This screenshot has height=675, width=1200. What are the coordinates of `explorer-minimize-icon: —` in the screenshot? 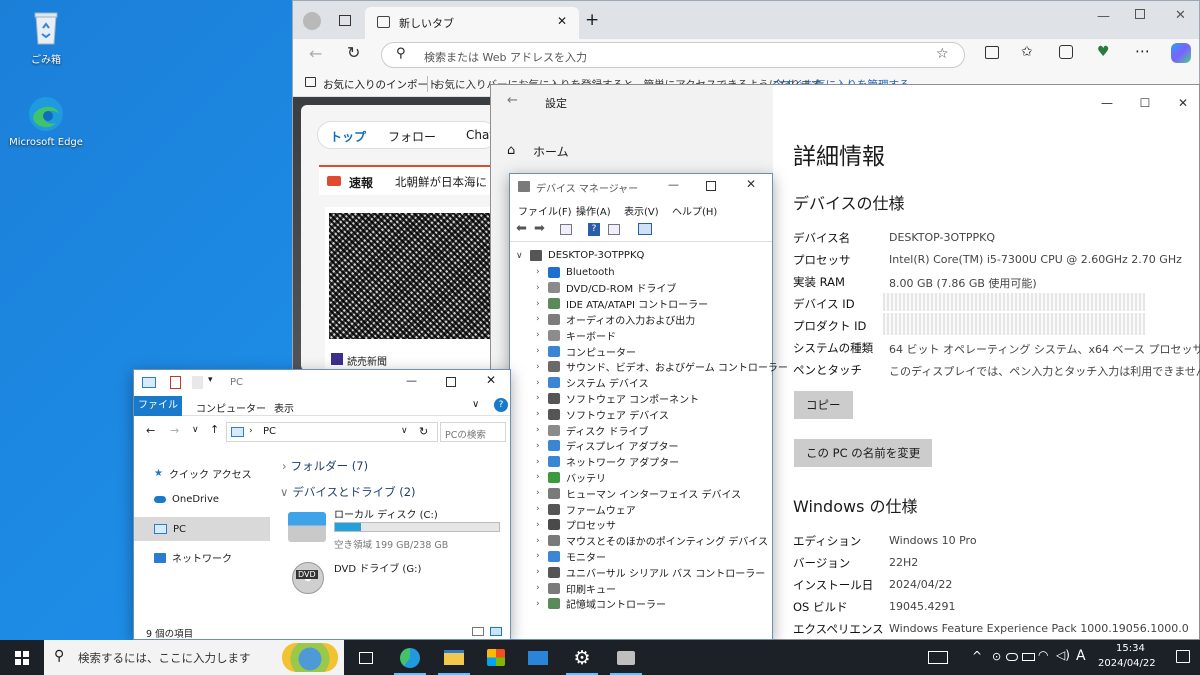 It's located at (411, 380).